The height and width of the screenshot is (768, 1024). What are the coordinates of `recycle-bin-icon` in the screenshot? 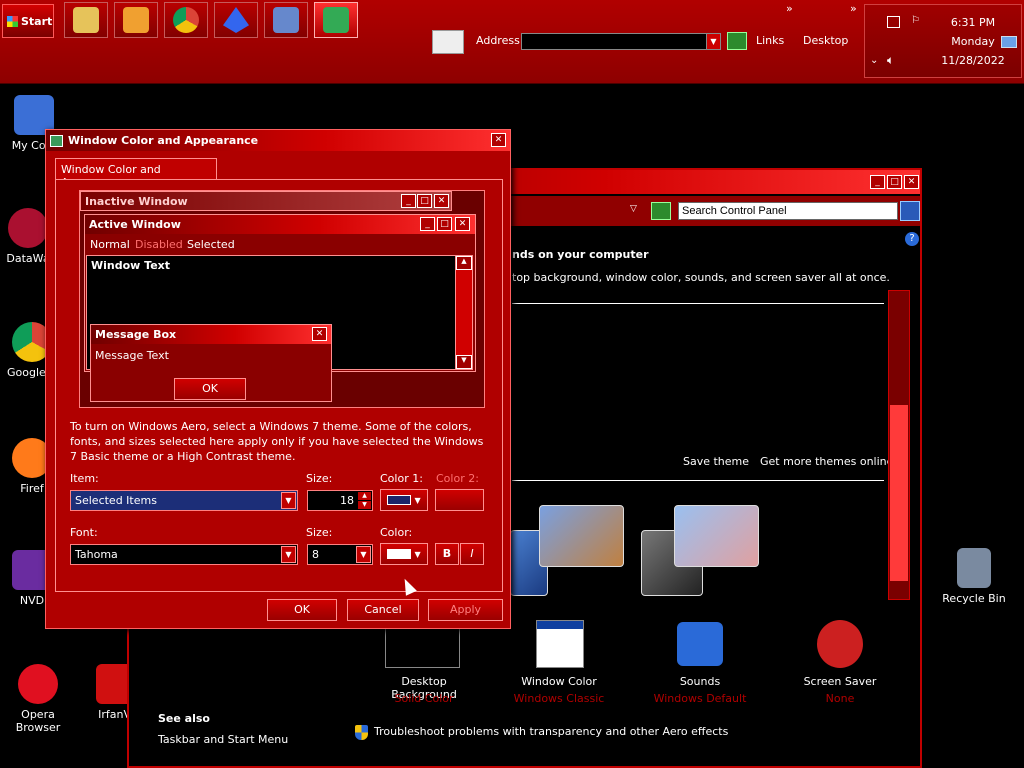 It's located at (974, 568).